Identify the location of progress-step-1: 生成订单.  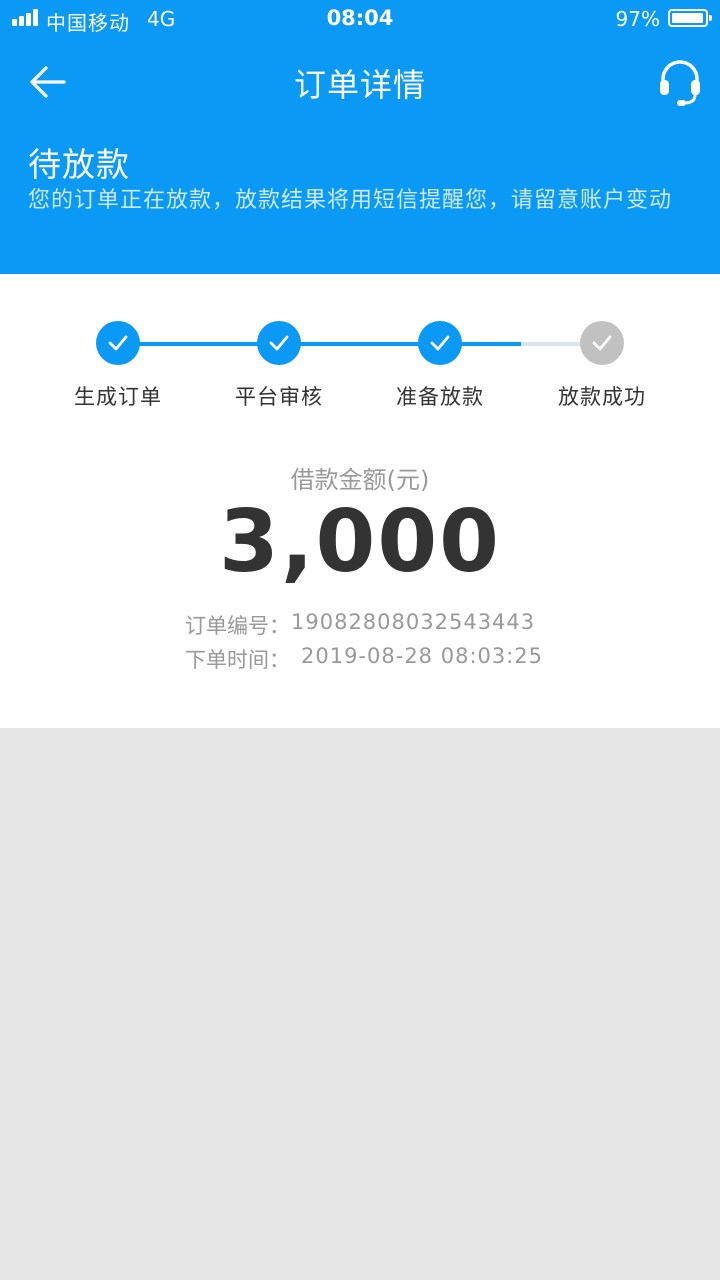
(118, 366).